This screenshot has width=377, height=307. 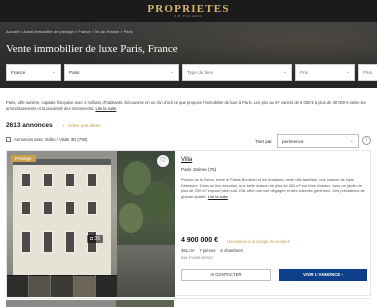 I want to click on location-value: Paris, so click(x=74, y=72).